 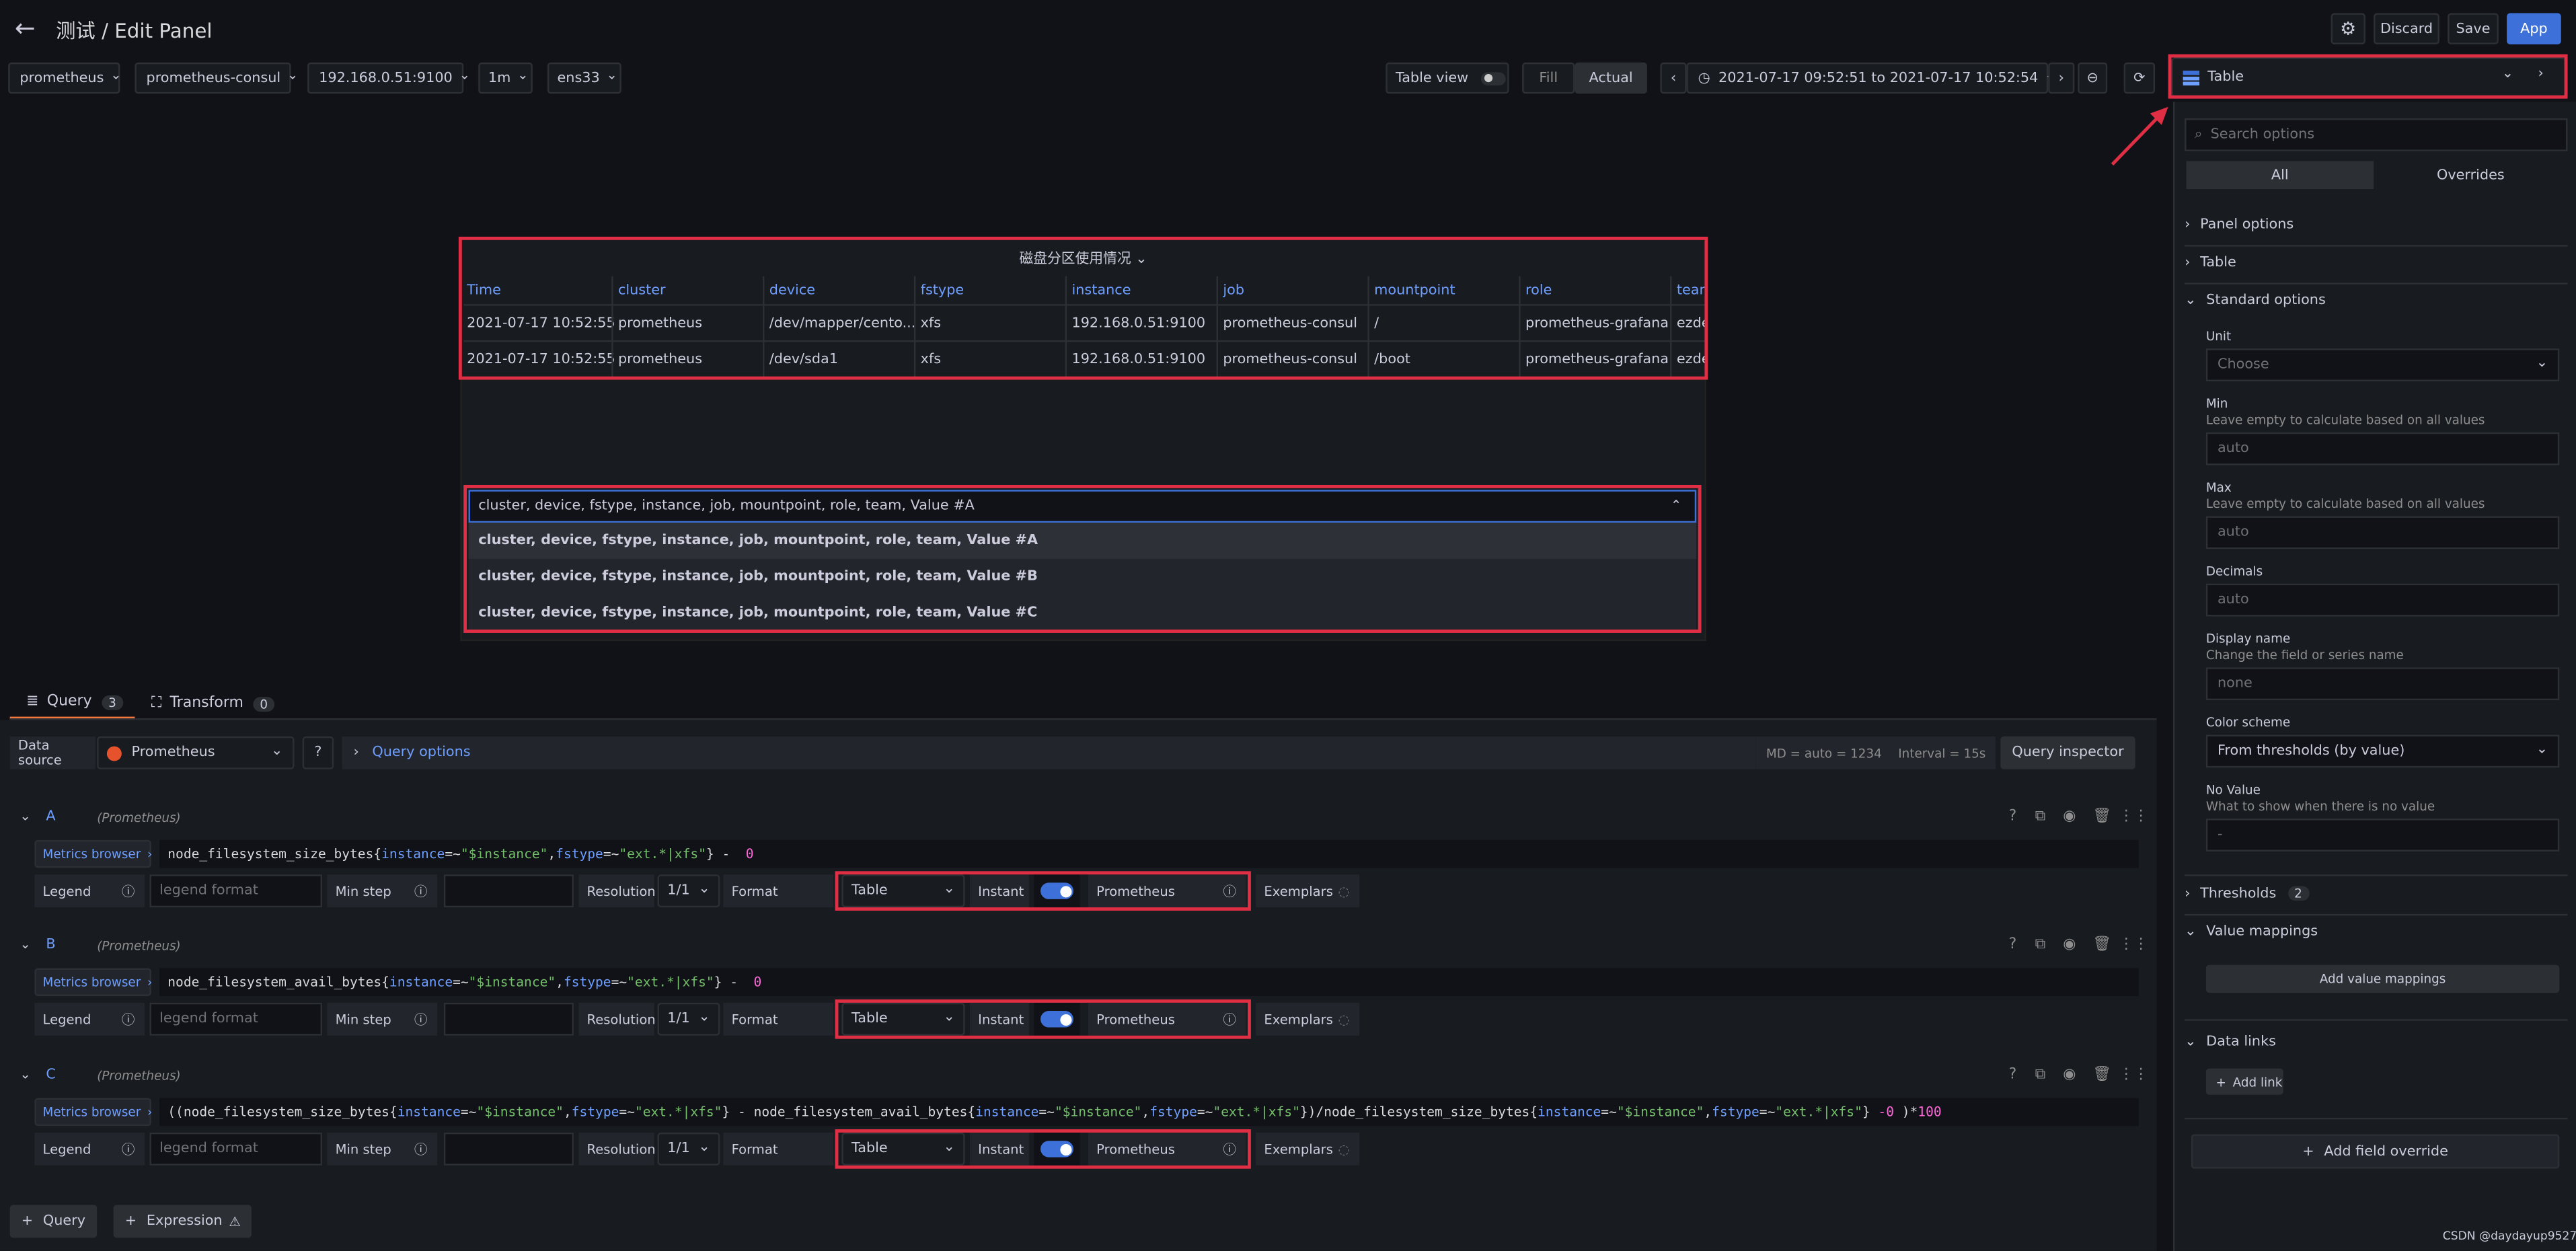 What do you see at coordinates (1673, 78) in the screenshot?
I see `time-back-button: ‹` at bounding box center [1673, 78].